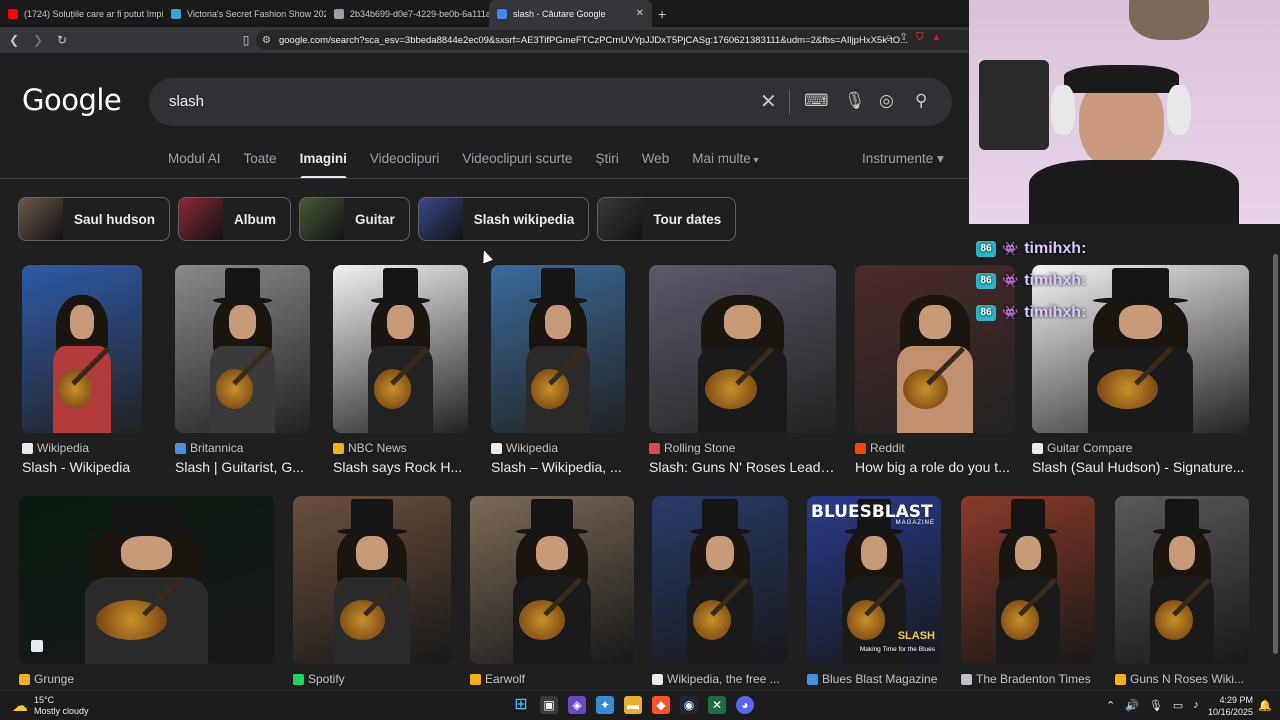 The width and height of the screenshot is (1280, 720). What do you see at coordinates (503, 219) in the screenshot?
I see `related-search-chip: Slash wikipedia` at bounding box center [503, 219].